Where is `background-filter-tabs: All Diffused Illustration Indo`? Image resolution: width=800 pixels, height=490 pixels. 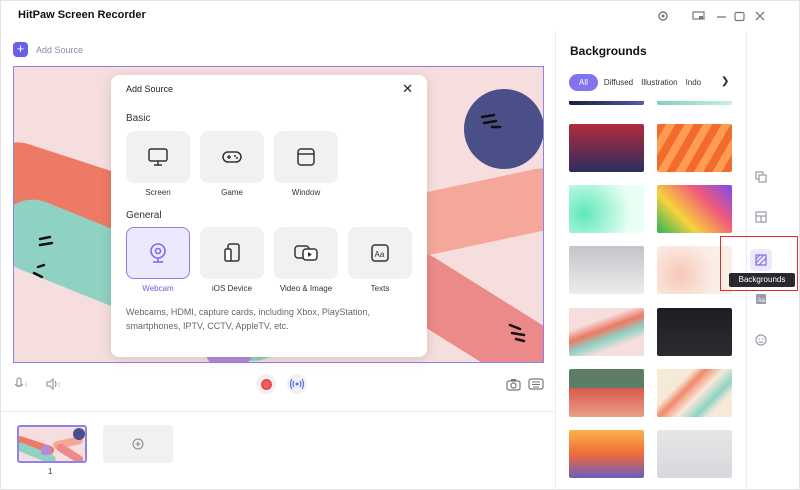
background-filter-tabs: All Diffused Illustration Indo is located at coordinates (649, 82).